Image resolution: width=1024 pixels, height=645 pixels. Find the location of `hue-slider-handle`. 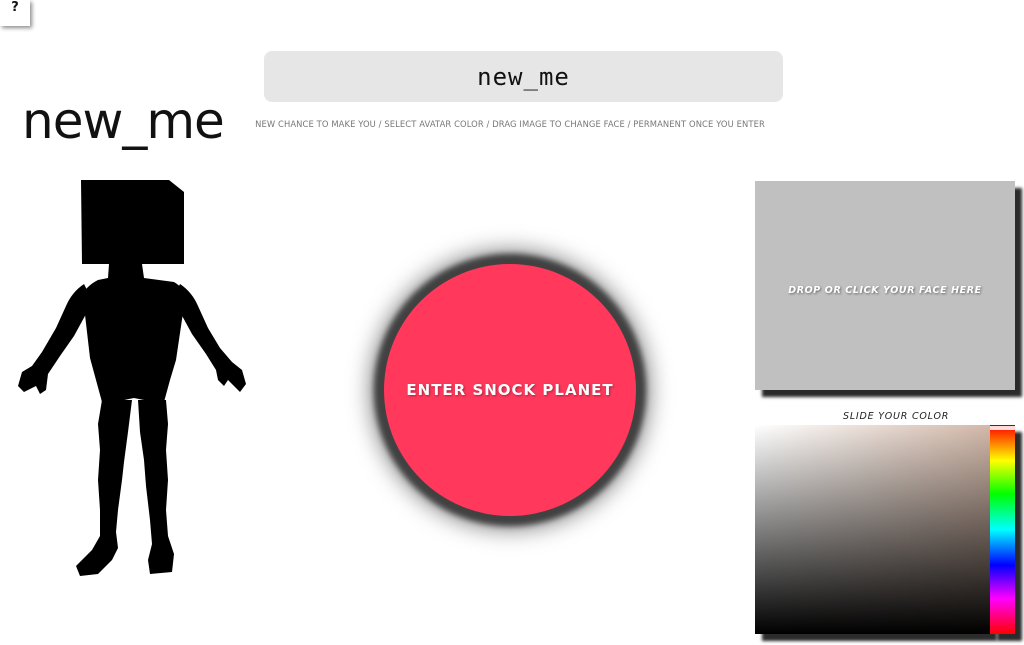

hue-slider-handle is located at coordinates (1002, 427).